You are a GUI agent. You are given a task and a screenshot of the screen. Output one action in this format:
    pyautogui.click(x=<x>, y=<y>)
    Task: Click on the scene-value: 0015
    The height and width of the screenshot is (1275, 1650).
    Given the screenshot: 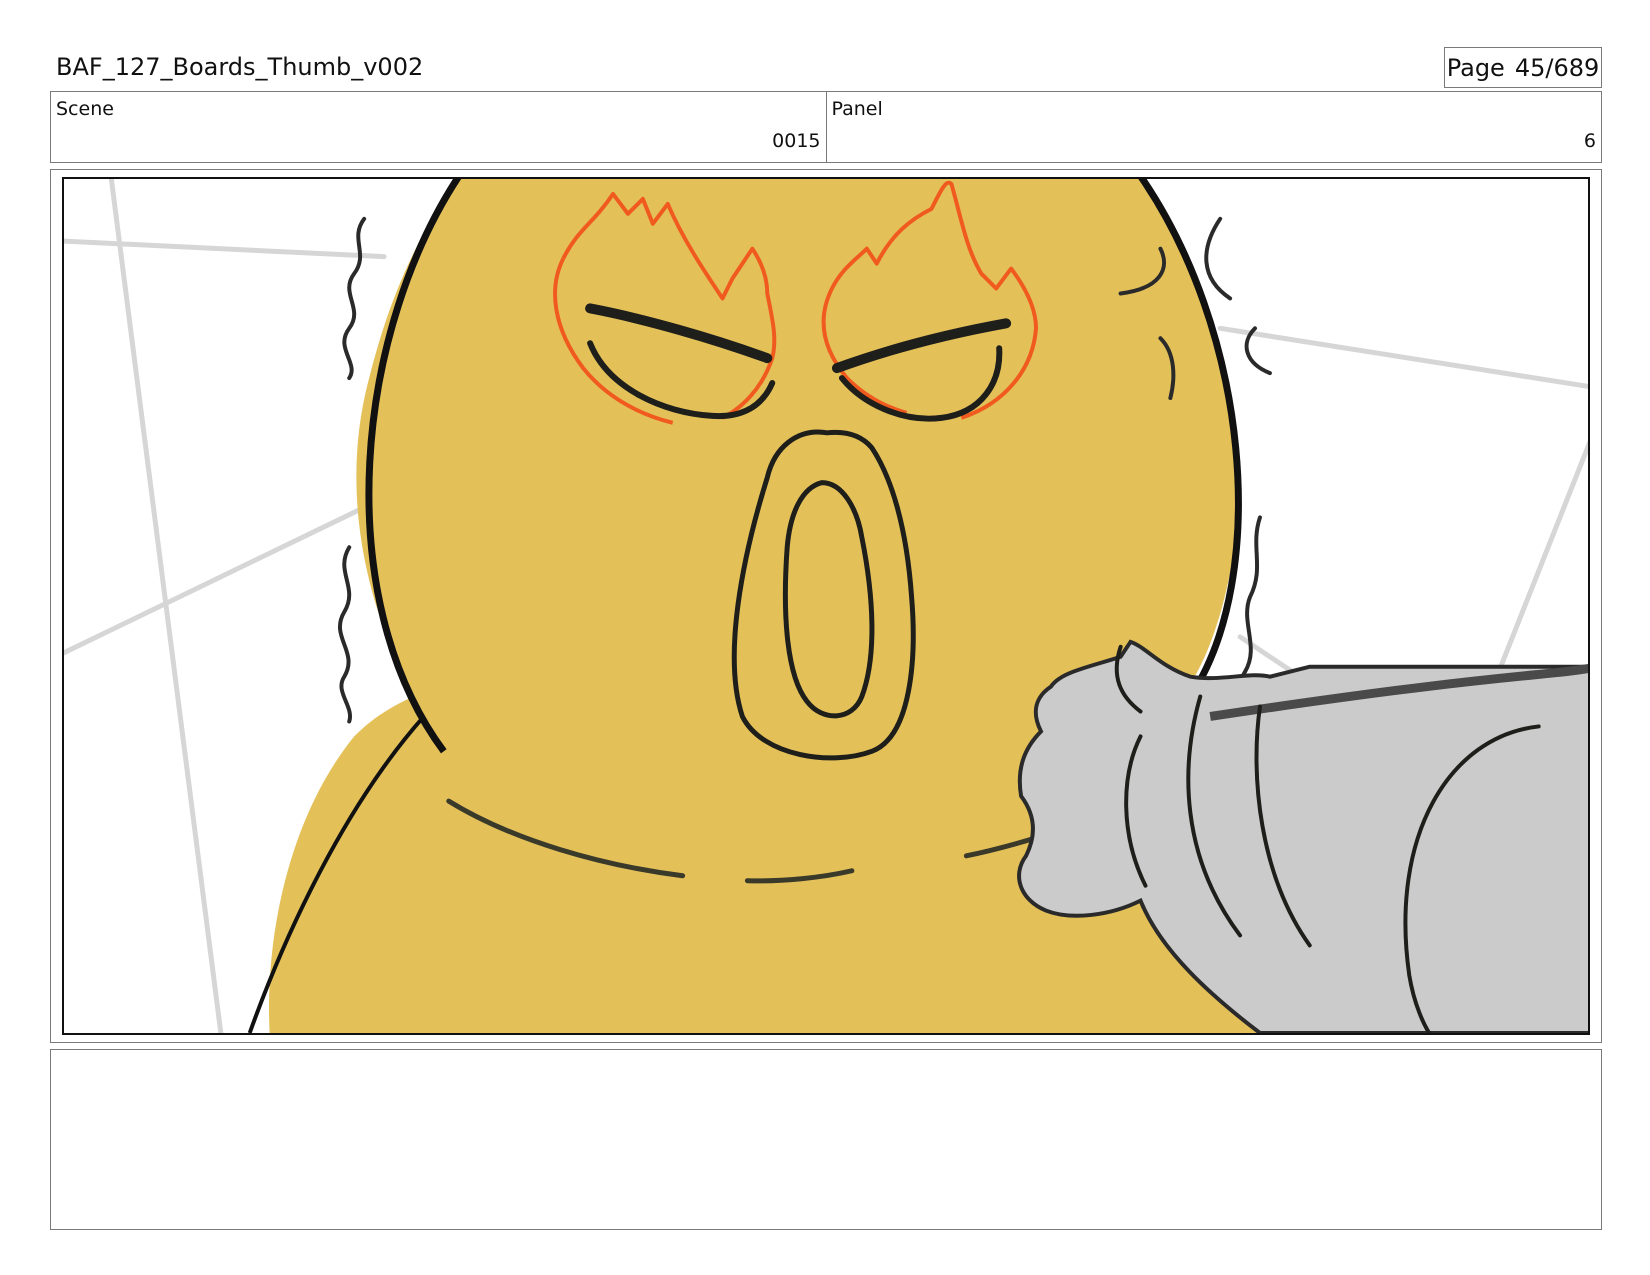 What is the action you would take?
    pyautogui.click(x=796, y=141)
    